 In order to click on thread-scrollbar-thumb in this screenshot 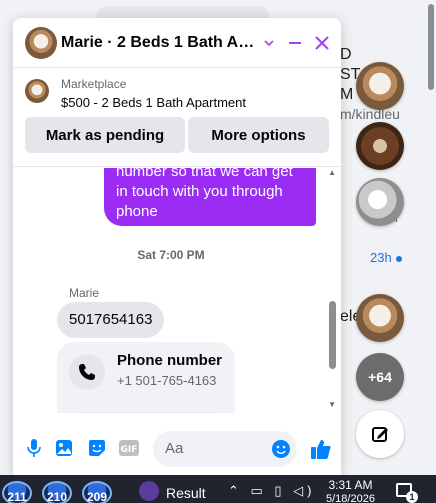, I will do `click(332, 335)`.